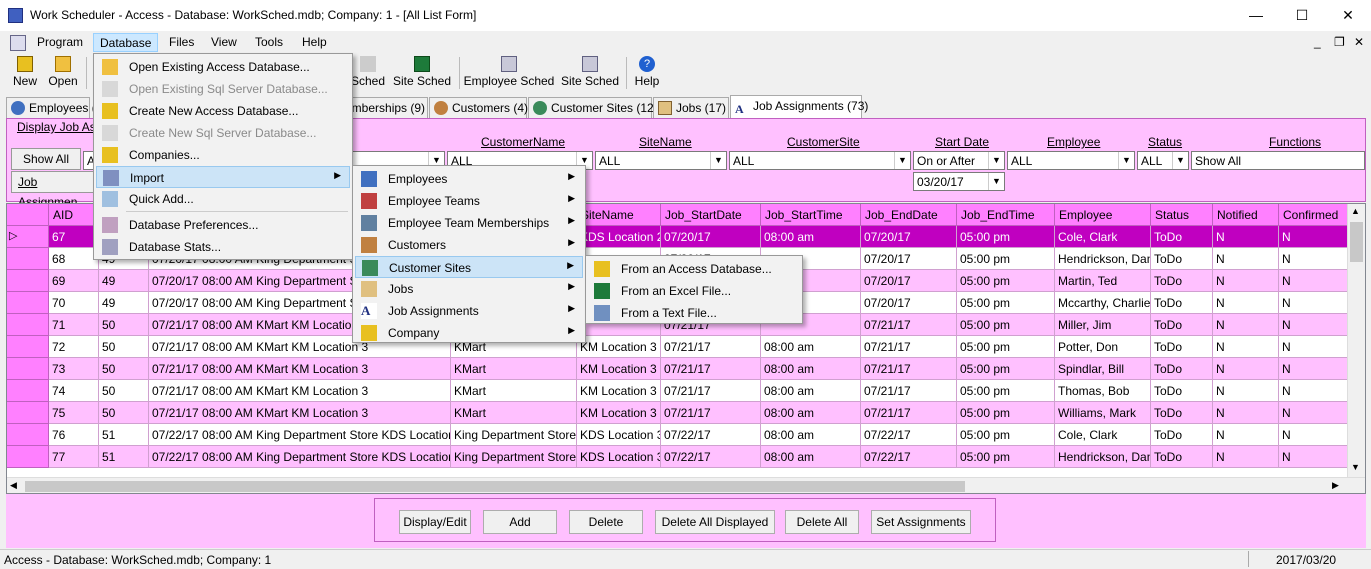 The width and height of the screenshot is (1371, 569). What do you see at coordinates (384, 107) in the screenshot?
I see `tab-employee-team-memberships: emberships (9)` at bounding box center [384, 107].